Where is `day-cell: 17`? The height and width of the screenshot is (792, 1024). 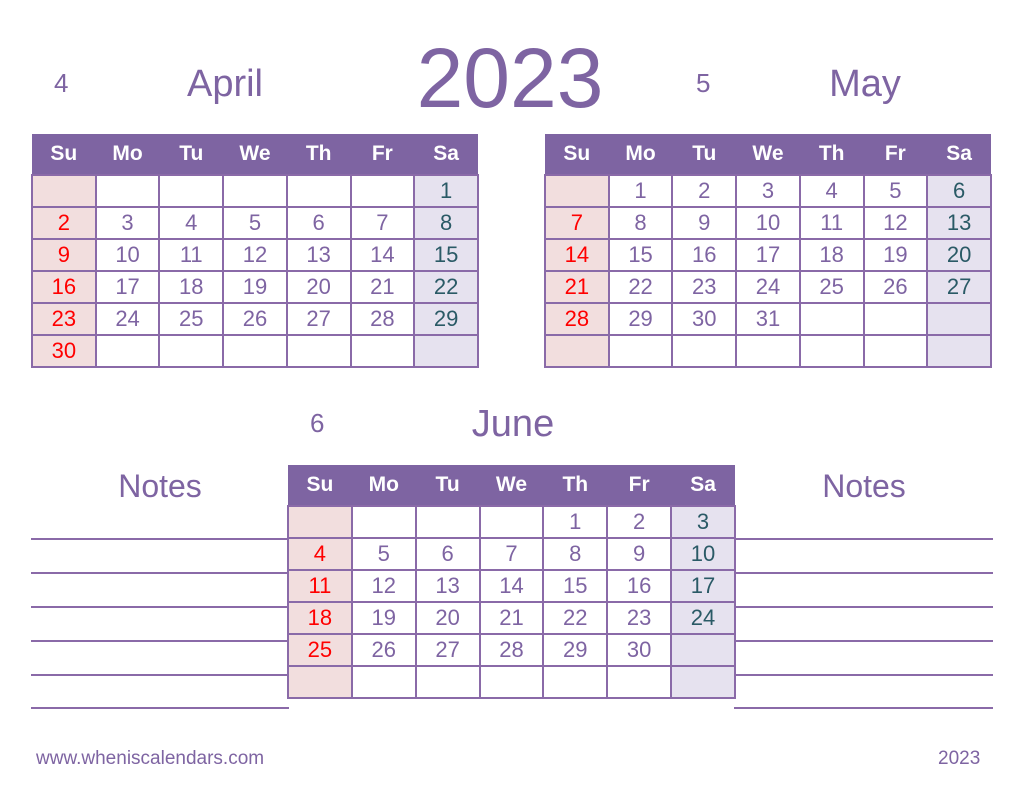 day-cell: 17 is located at coordinates (127, 287).